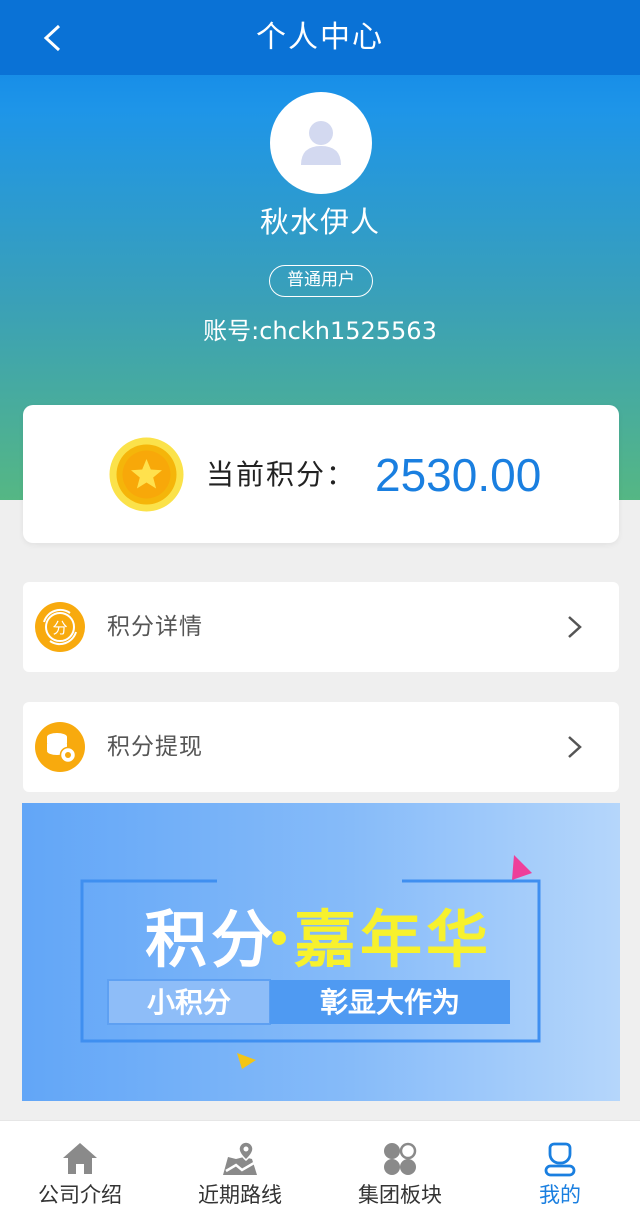 The width and height of the screenshot is (640, 1230). What do you see at coordinates (400, 1175) in the screenshot?
I see `tab-group-sectors: 集团板块` at bounding box center [400, 1175].